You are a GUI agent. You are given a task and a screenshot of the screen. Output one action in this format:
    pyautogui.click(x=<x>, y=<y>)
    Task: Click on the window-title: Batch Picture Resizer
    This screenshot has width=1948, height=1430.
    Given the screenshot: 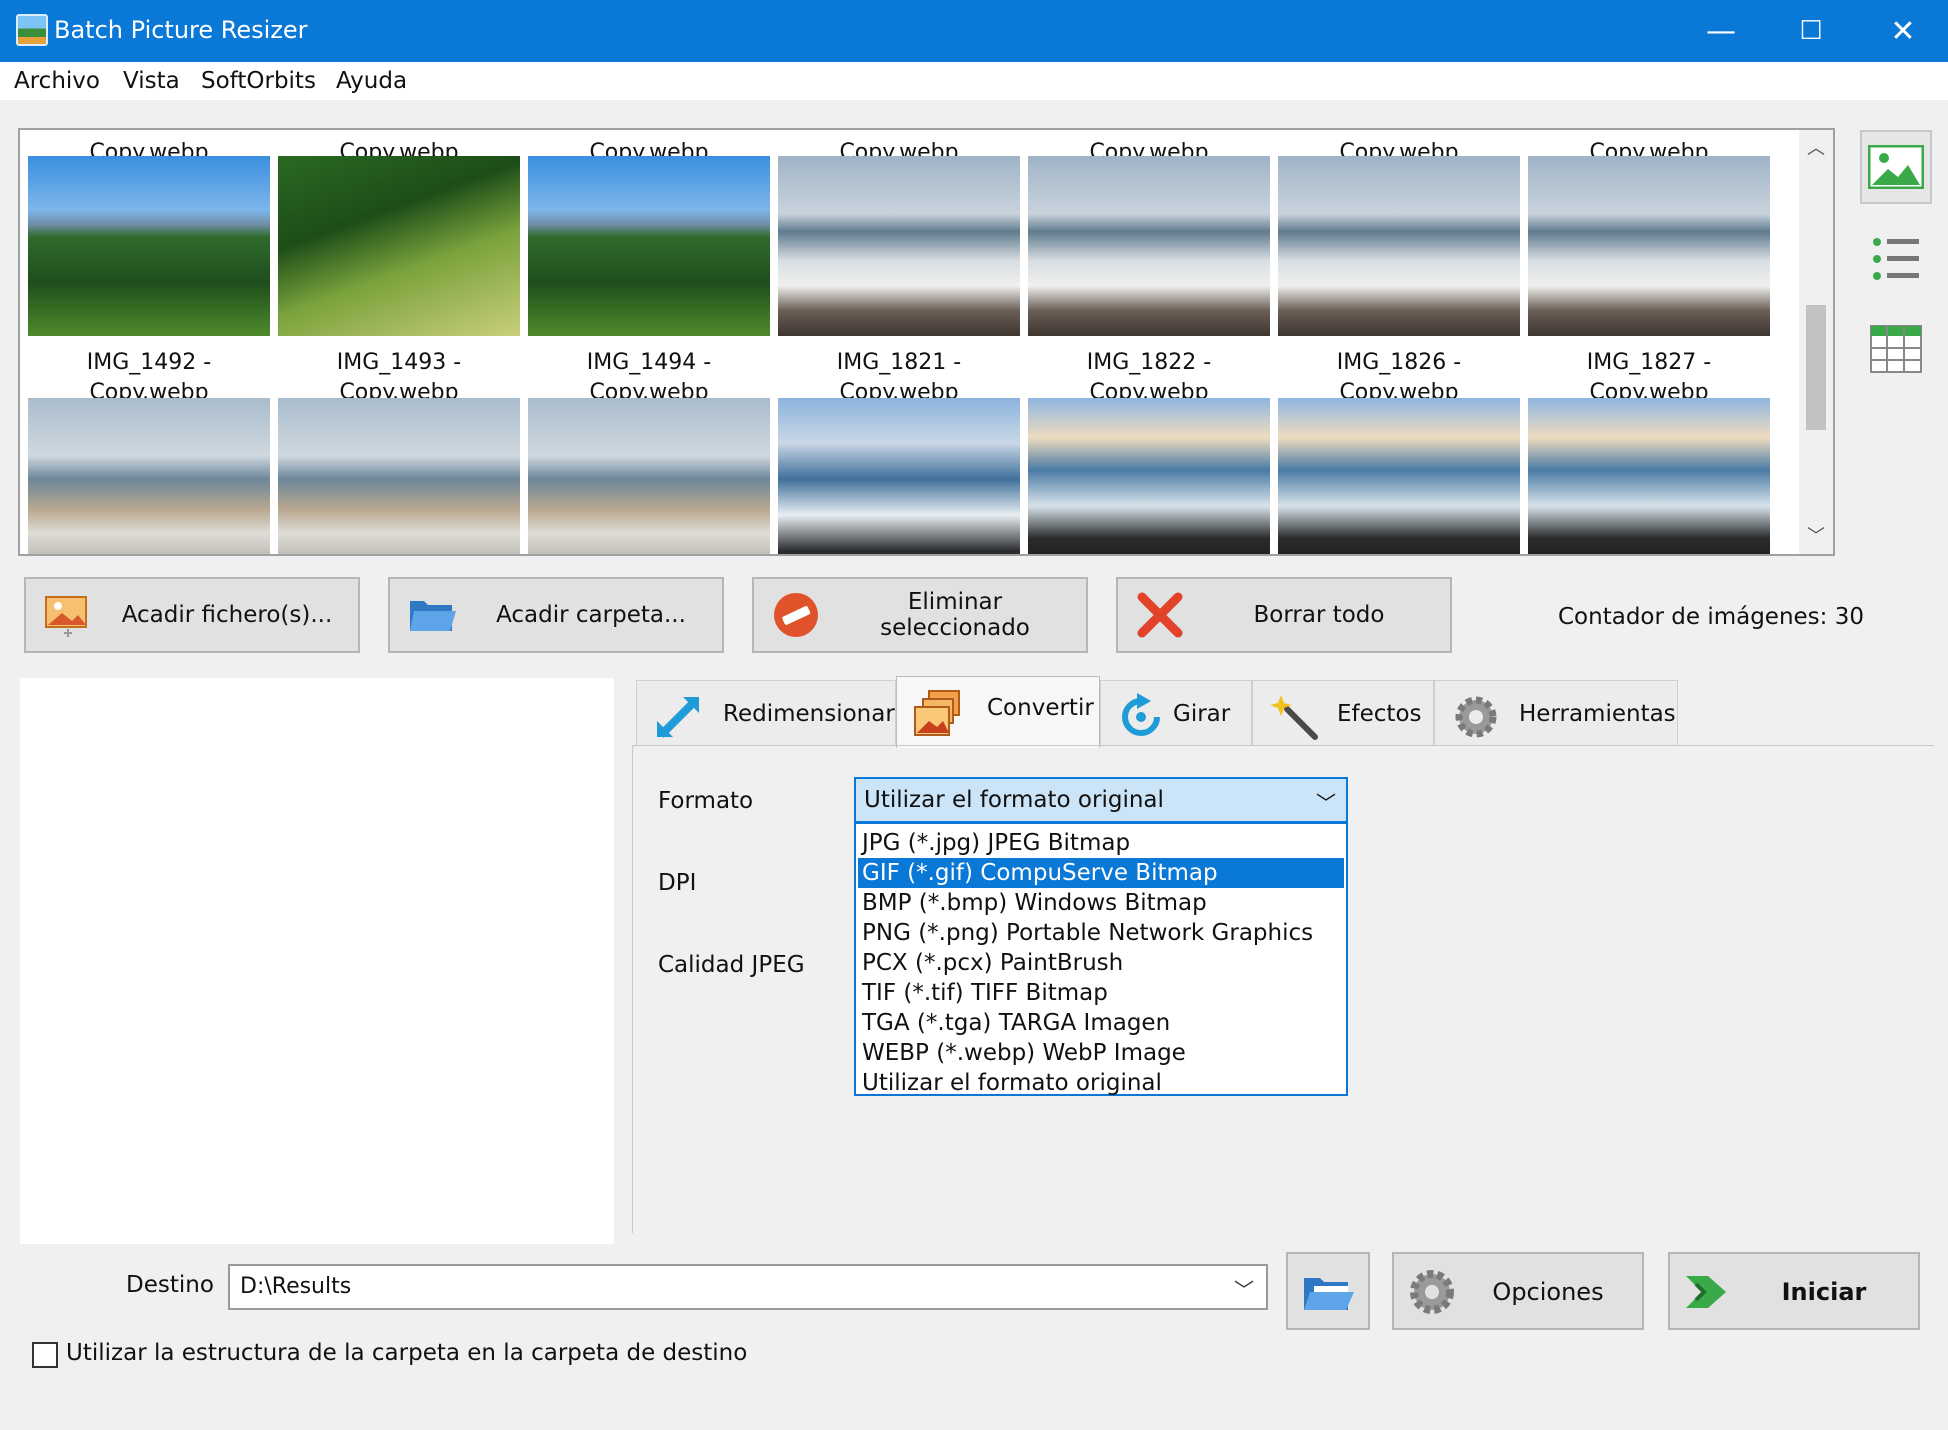 What is the action you would take?
    pyautogui.click(x=181, y=30)
    